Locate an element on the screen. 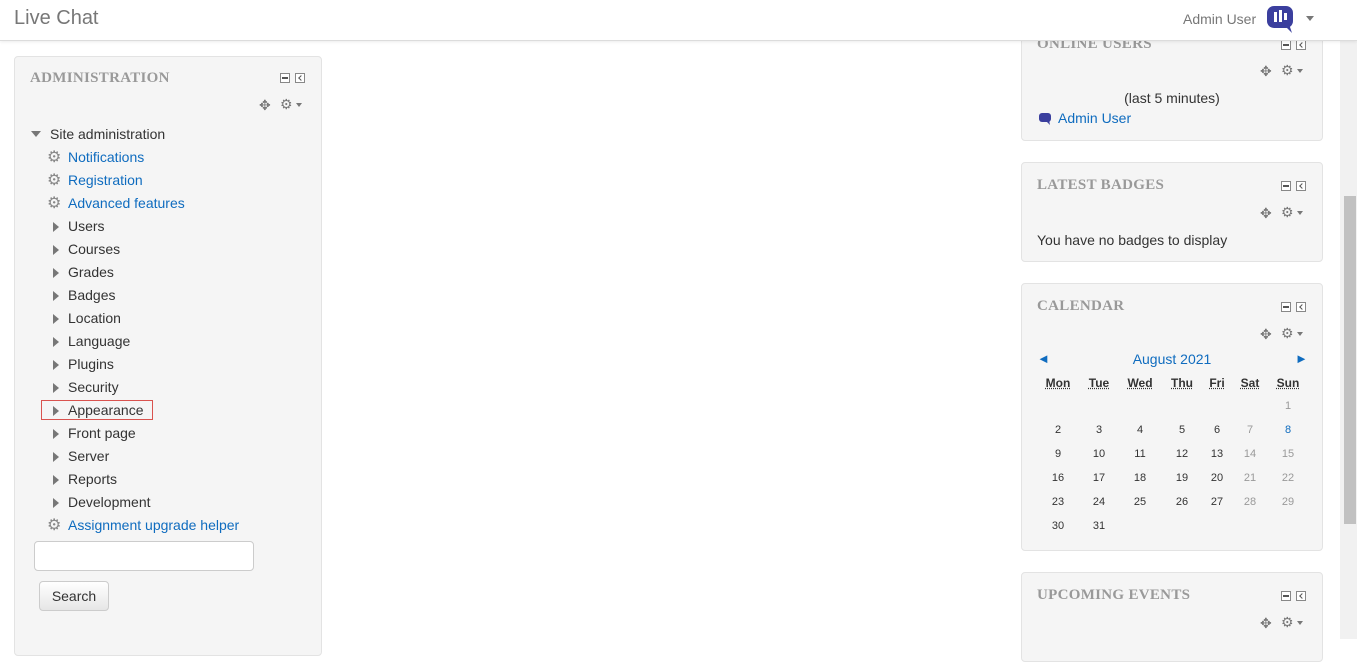 The width and height of the screenshot is (1357, 662). calendar-day-cell: 8 is located at coordinates (1288, 430).